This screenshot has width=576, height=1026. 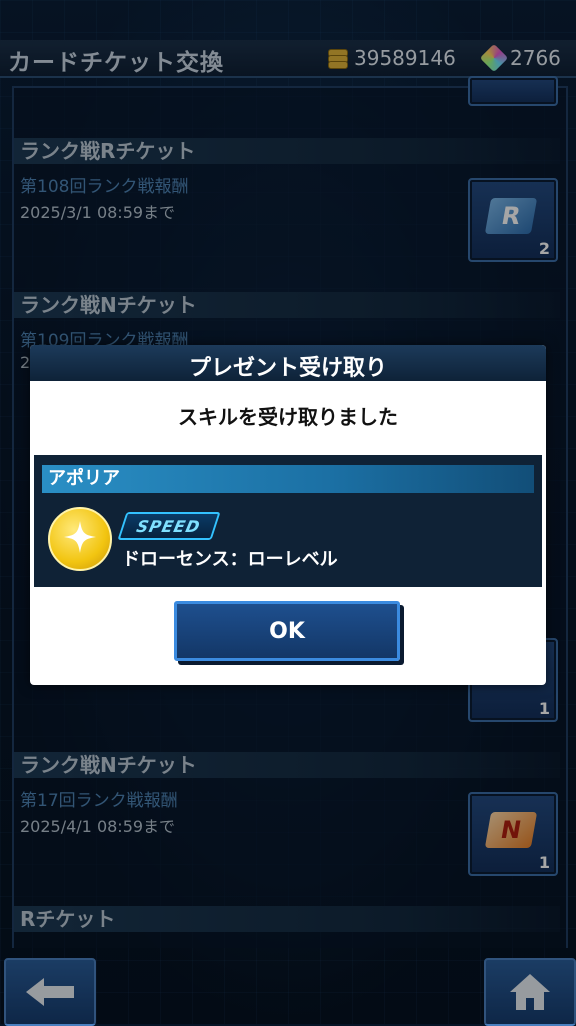 I want to click on character-name: アポリア, so click(x=288, y=479).